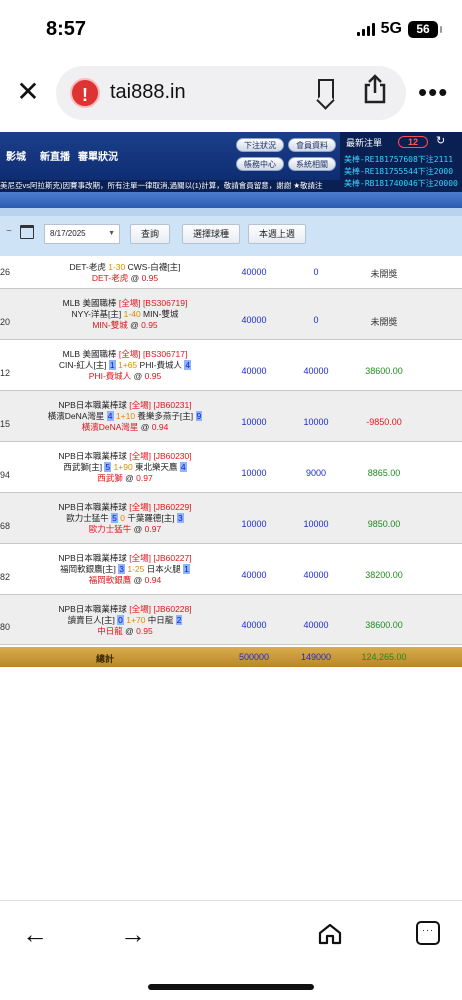  I want to click on bet-description-line: 福岡軟銀鷹 @ 0.94, so click(125, 580).